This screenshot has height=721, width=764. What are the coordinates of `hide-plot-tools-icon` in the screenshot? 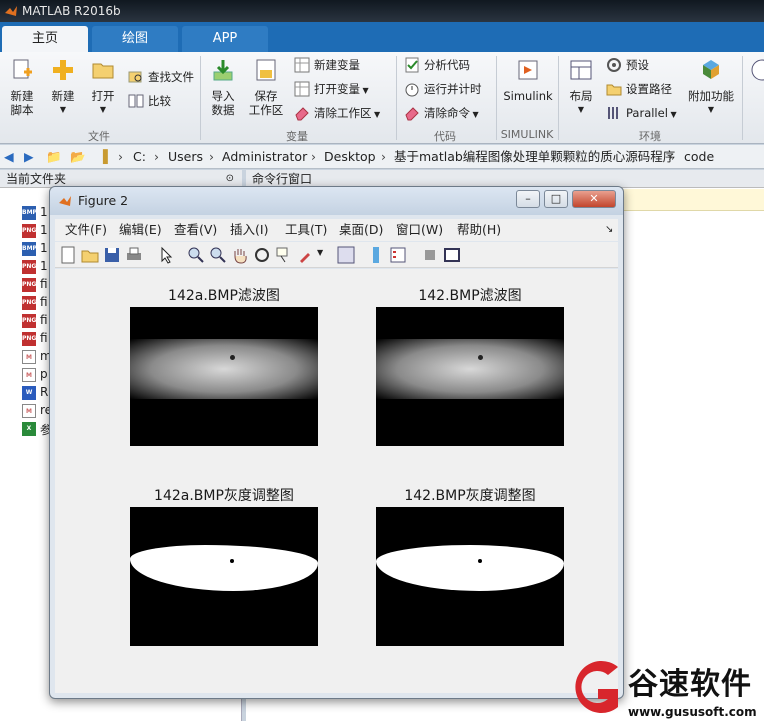 It's located at (430, 255).